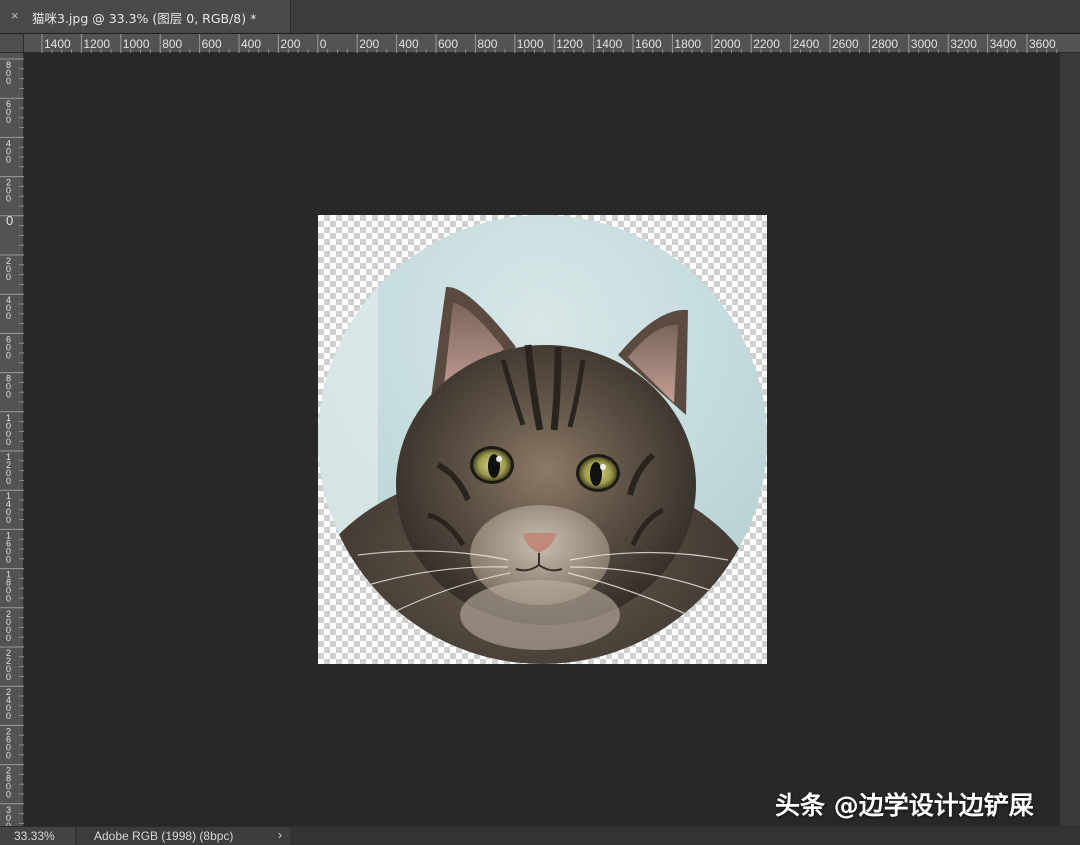  What do you see at coordinates (8, 587) in the screenshot?
I see `vruler-tick-label: 1800` at bounding box center [8, 587].